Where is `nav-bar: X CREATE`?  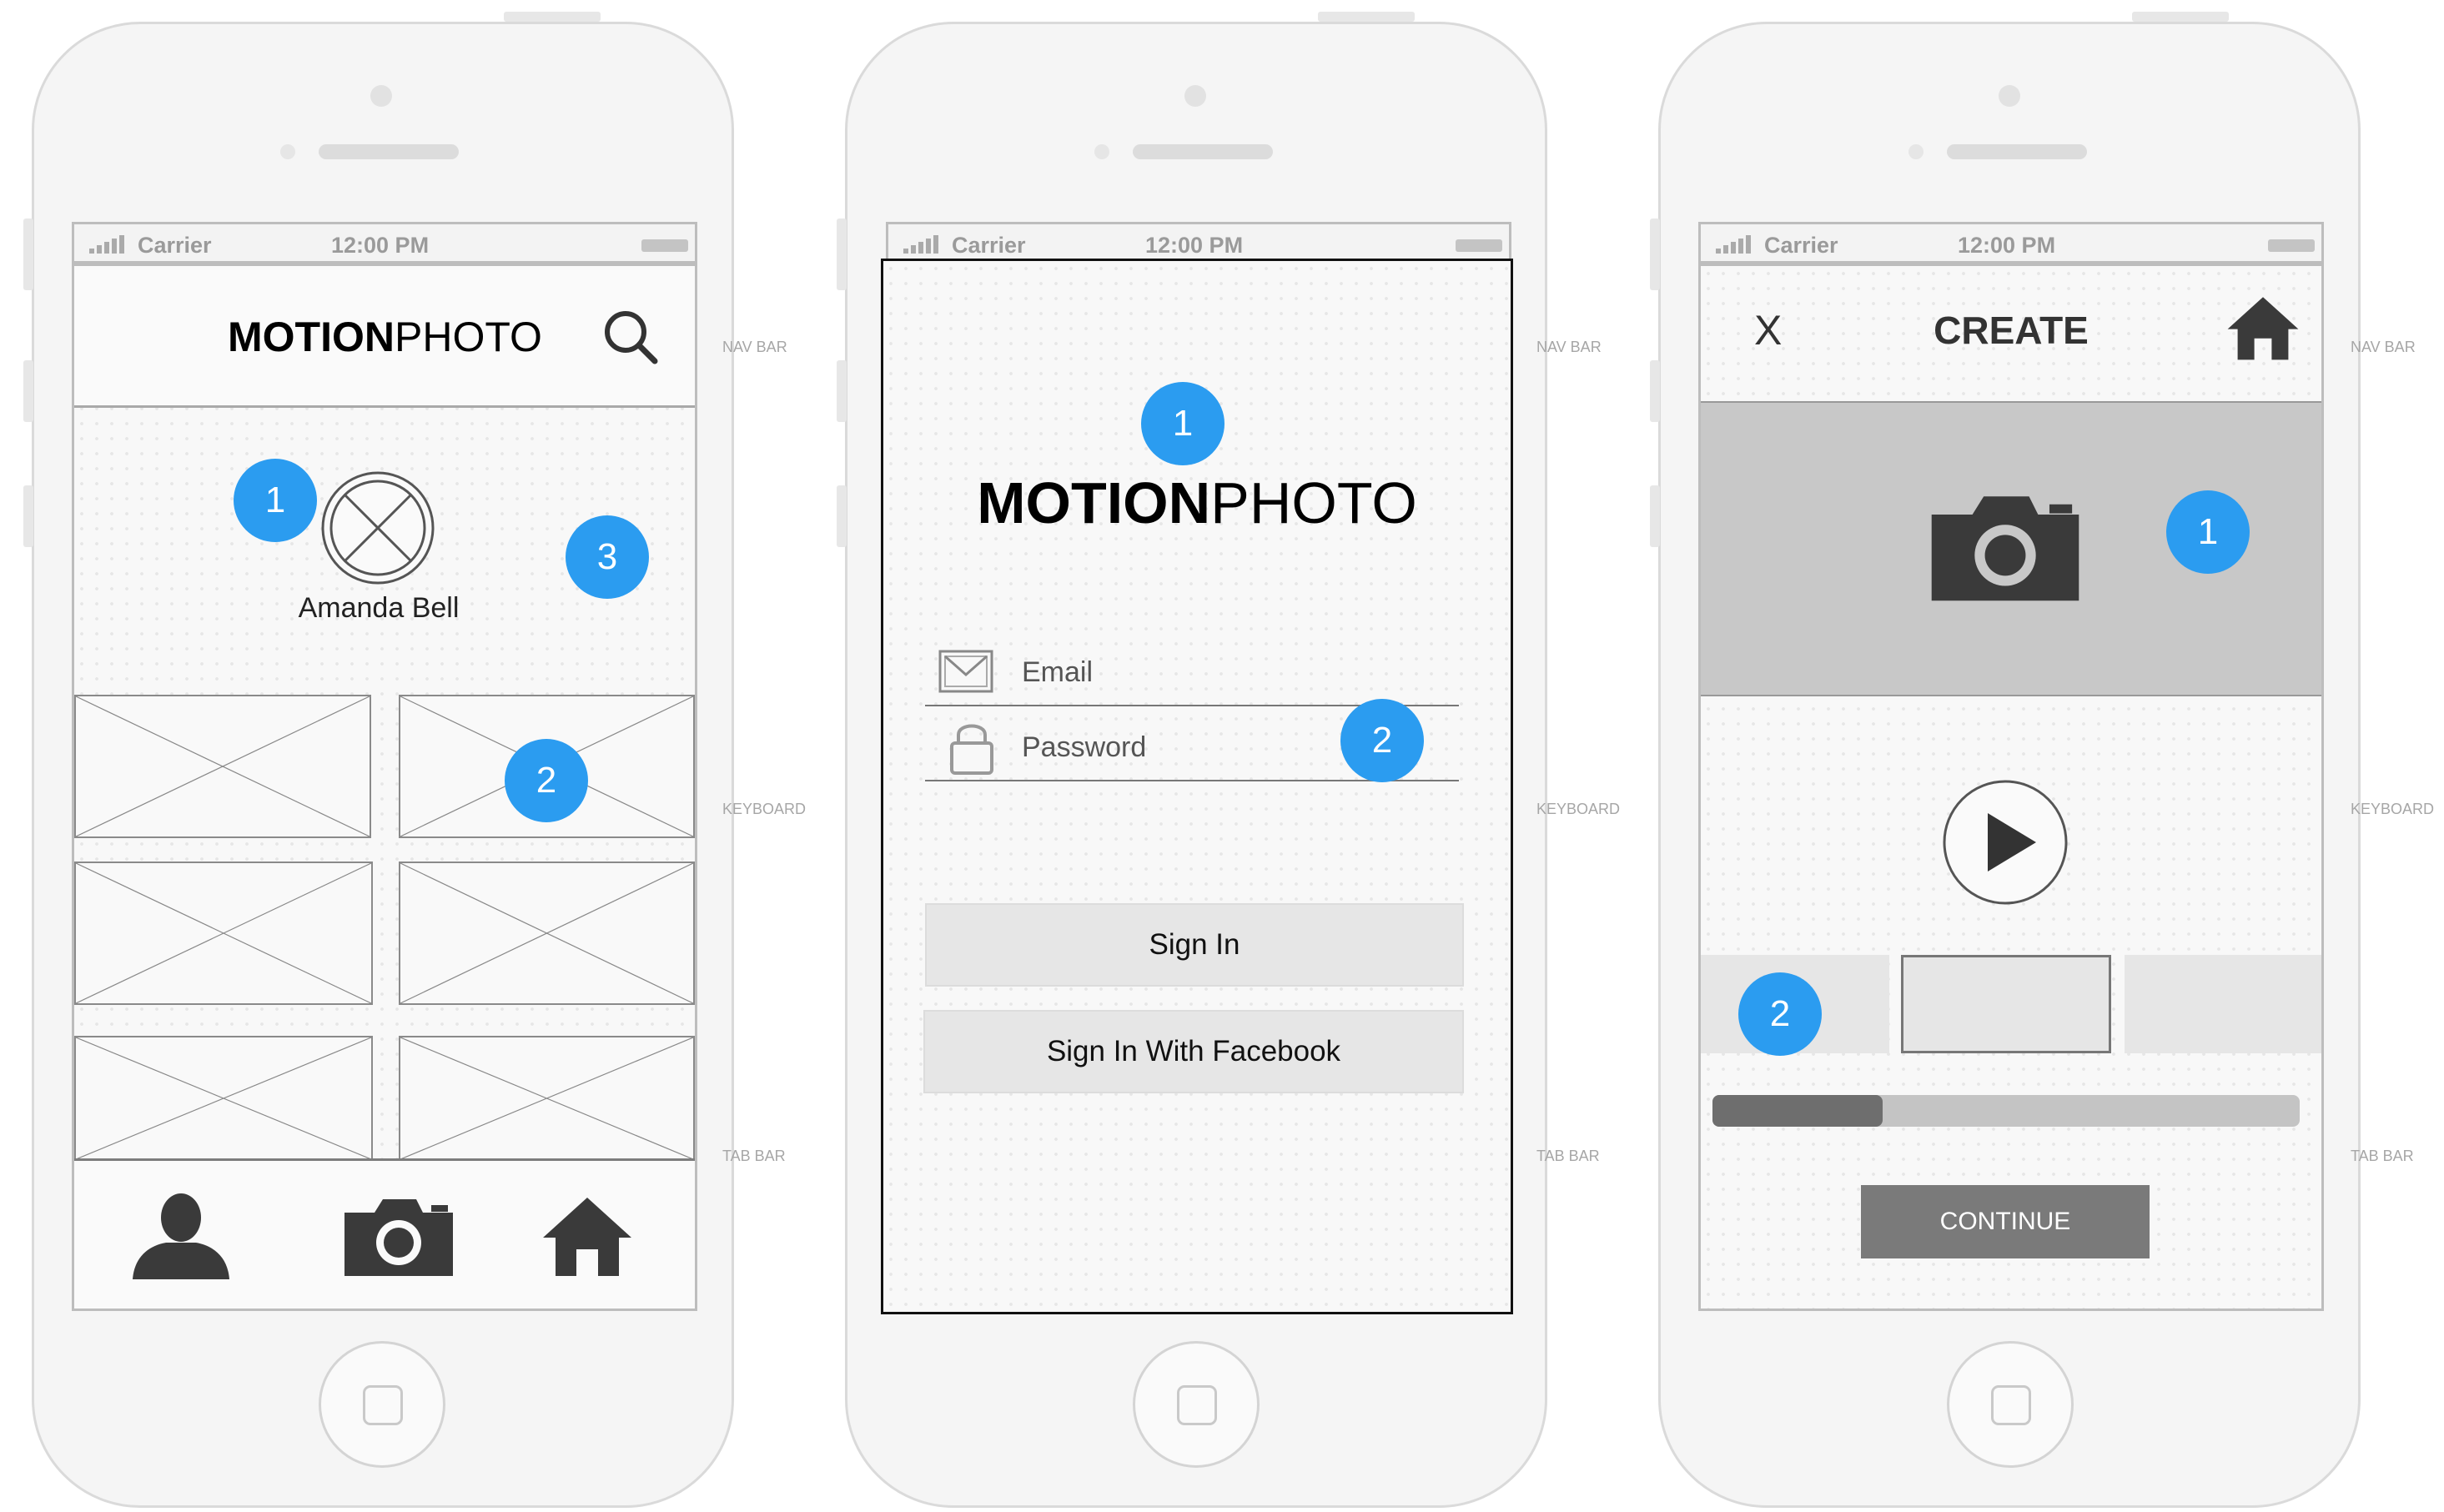
nav-bar: X CREATE is located at coordinates (2011, 334).